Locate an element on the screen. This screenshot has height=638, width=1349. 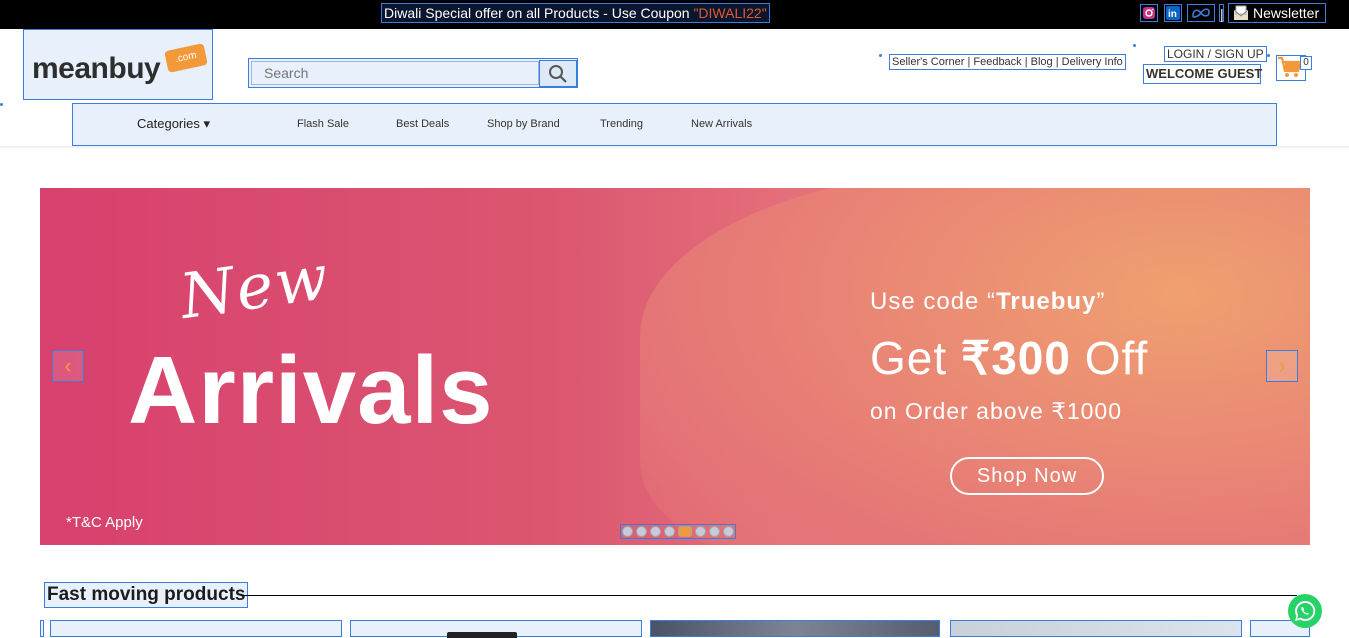
banner-terms: *T&C Apply is located at coordinates (104, 522).